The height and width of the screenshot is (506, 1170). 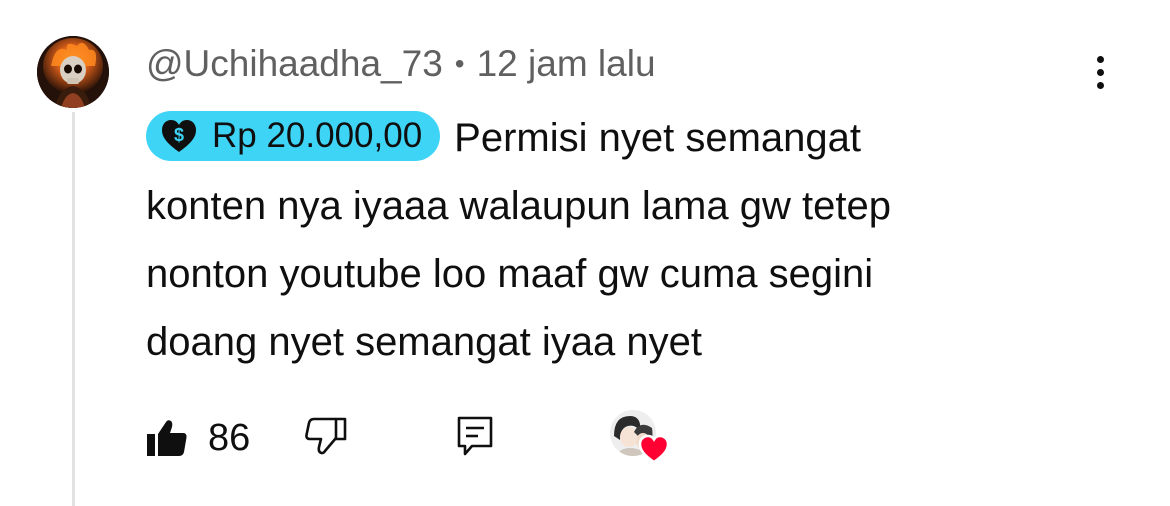 I want to click on comment-text-line-1: Permisi nyet semangat, so click(x=658, y=138).